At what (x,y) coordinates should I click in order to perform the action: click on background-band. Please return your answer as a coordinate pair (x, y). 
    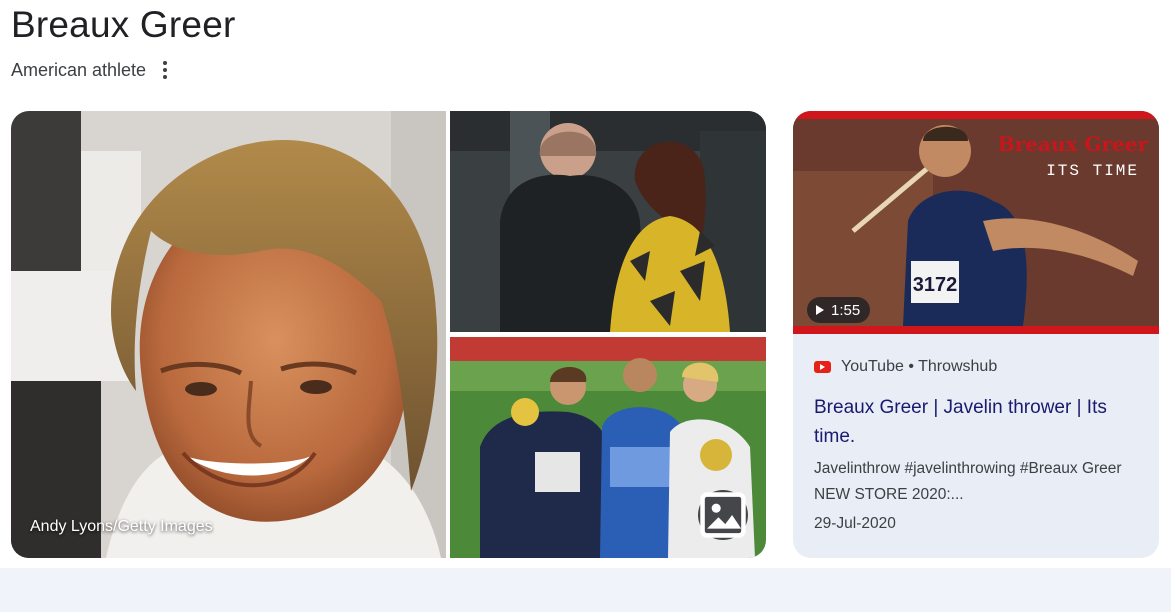
    Looking at the image, I should click on (585, 590).